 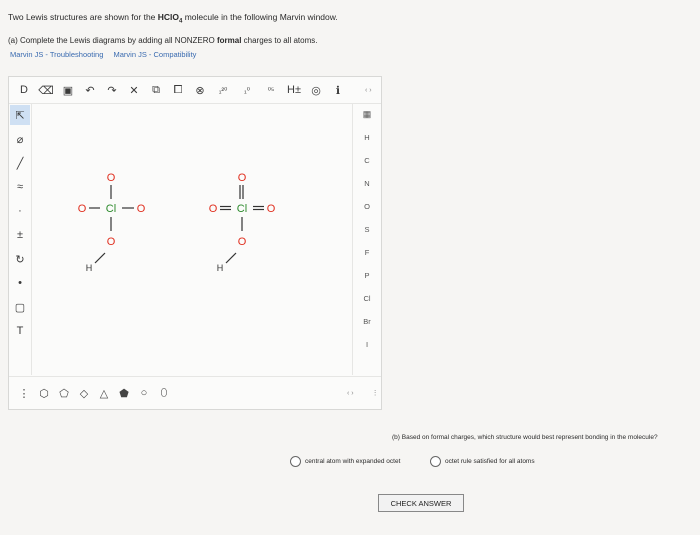 What do you see at coordinates (20, 115) in the screenshot?
I see `select-tool-icon: ⇱` at bounding box center [20, 115].